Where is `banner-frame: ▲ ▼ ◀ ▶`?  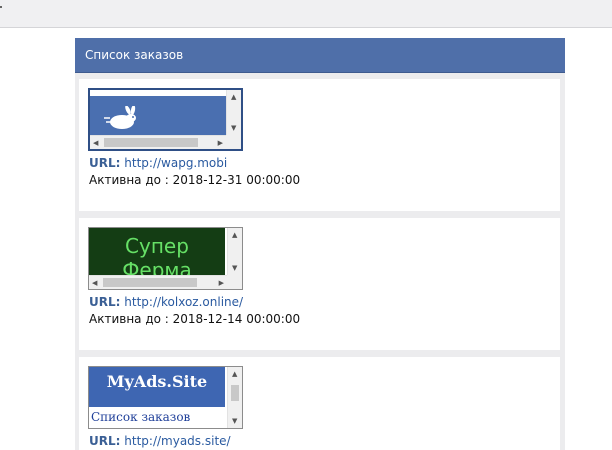
banner-frame: ▲ ▼ ◀ ▶ is located at coordinates (165, 119).